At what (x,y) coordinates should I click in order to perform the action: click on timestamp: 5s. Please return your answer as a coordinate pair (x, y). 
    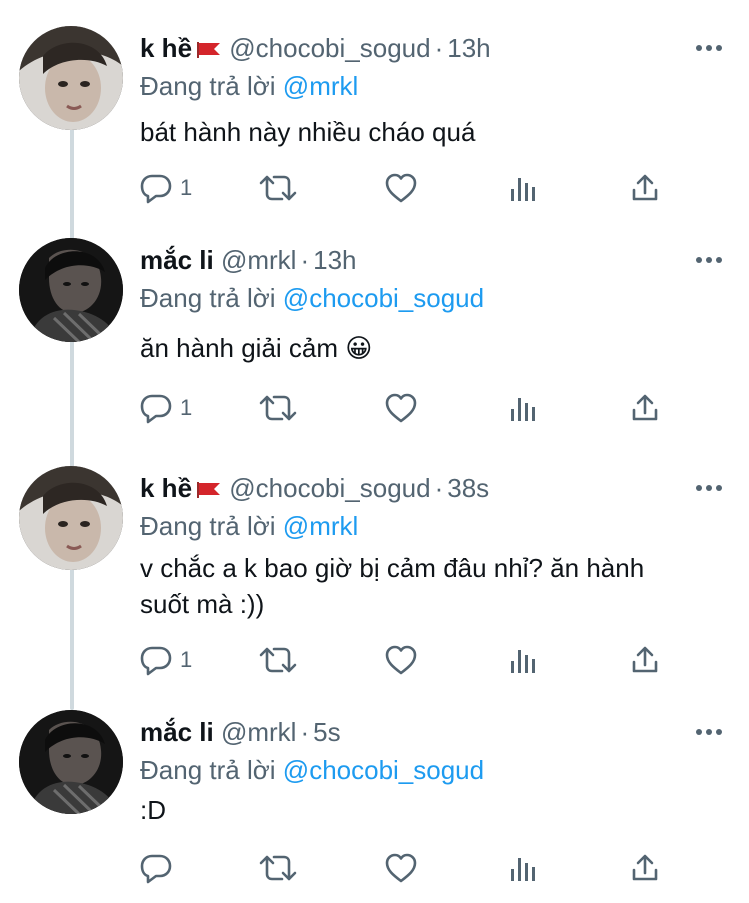
    Looking at the image, I should click on (326, 732).